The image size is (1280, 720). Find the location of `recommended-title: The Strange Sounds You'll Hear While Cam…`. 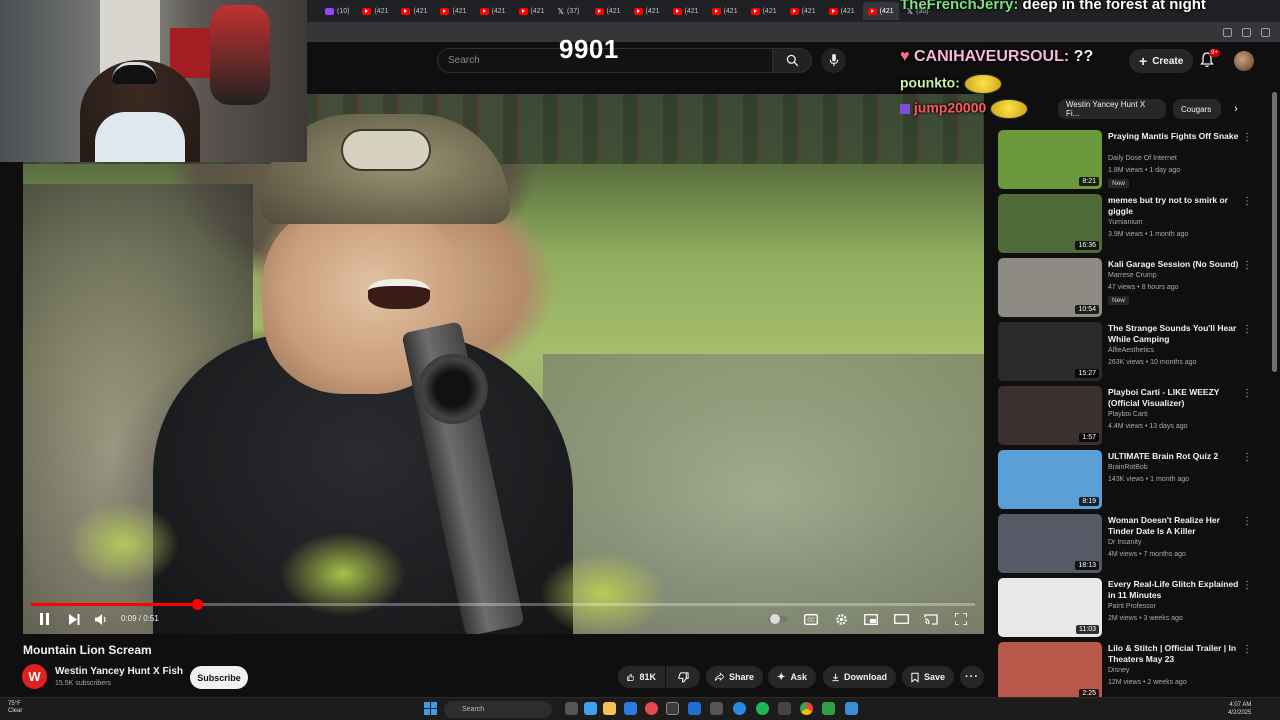

recommended-title: The Strange Sounds You'll Hear While Cam… is located at coordinates (1174, 334).